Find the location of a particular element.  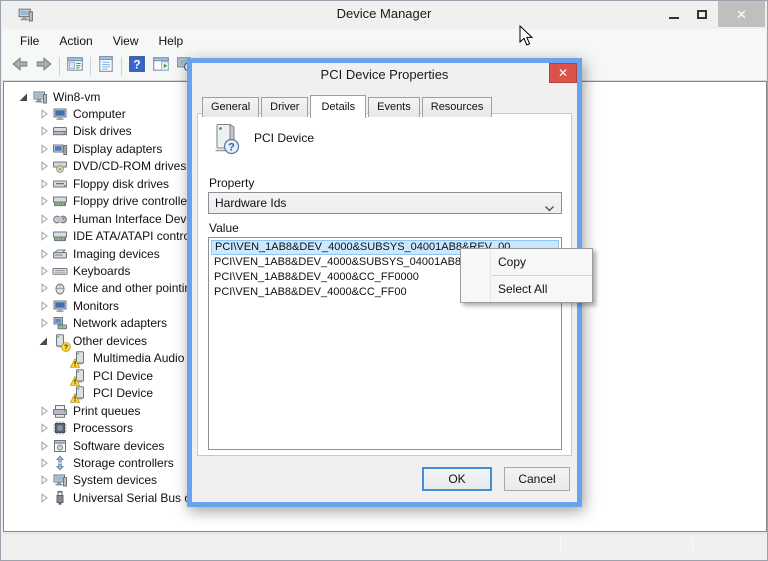

tree-item-disk-drives: Disk drives is located at coordinates (84, 131).